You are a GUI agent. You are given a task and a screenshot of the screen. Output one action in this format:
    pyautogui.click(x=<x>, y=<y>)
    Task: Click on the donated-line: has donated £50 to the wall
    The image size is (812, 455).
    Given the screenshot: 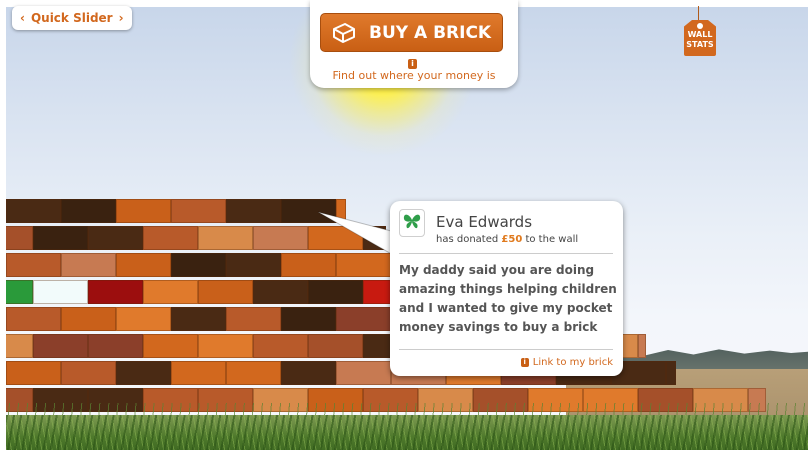 What is the action you would take?
    pyautogui.click(x=507, y=239)
    